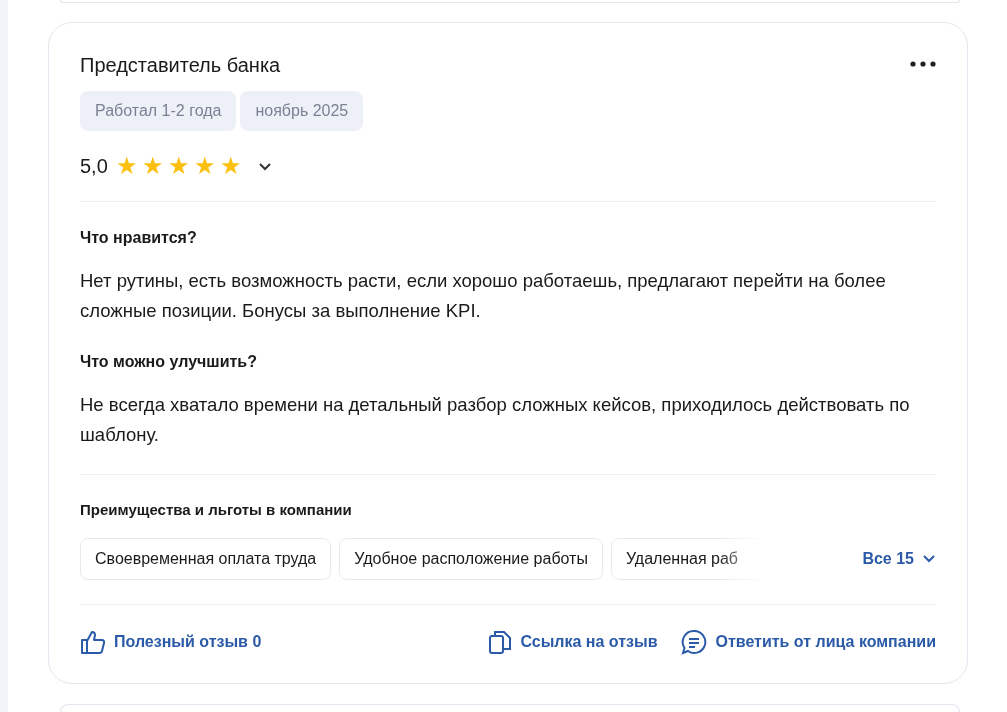 This screenshot has width=1007, height=712. I want to click on section-text: Не всегда хватало времени на детальный разбор сложных кейсов, приходилось действовать по шаблону., so click(495, 420).